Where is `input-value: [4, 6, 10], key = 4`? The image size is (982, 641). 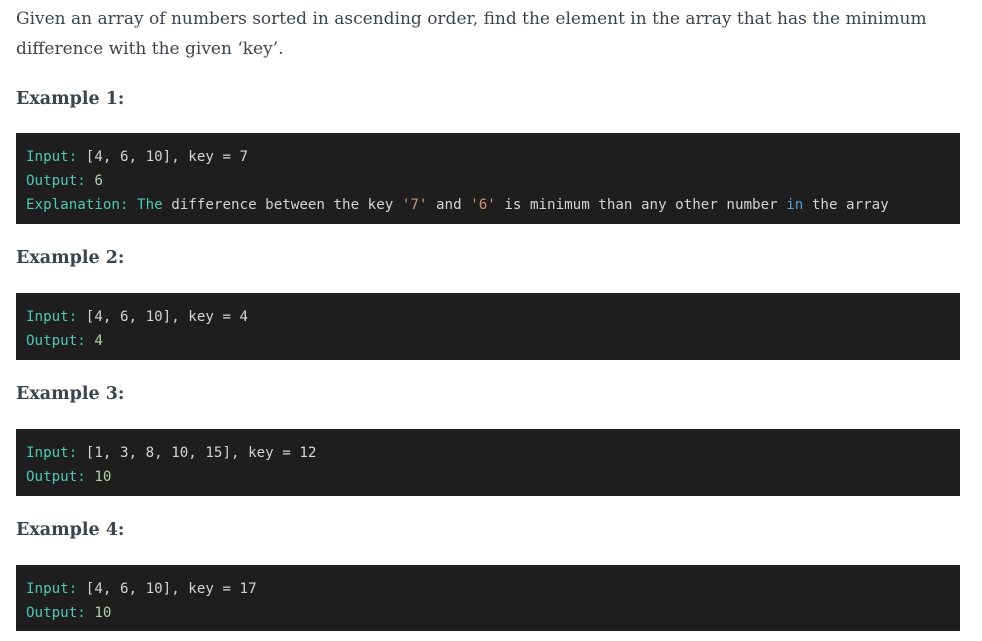
input-value: [4, 6, 10], key = 4 is located at coordinates (163, 317).